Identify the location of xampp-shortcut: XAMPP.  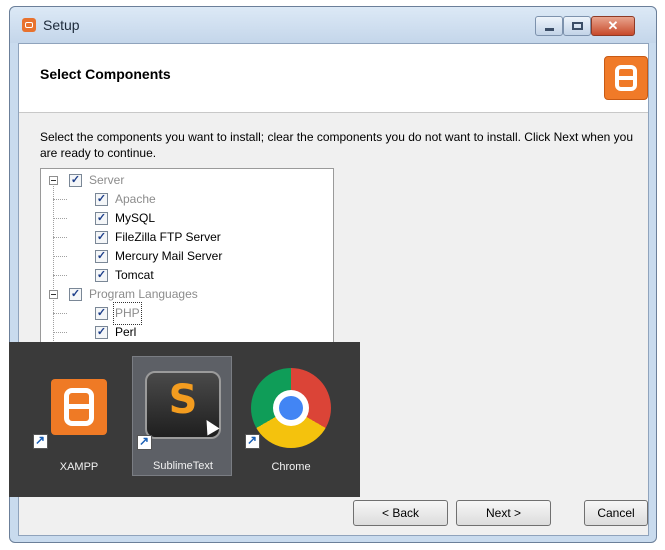
(79, 416).